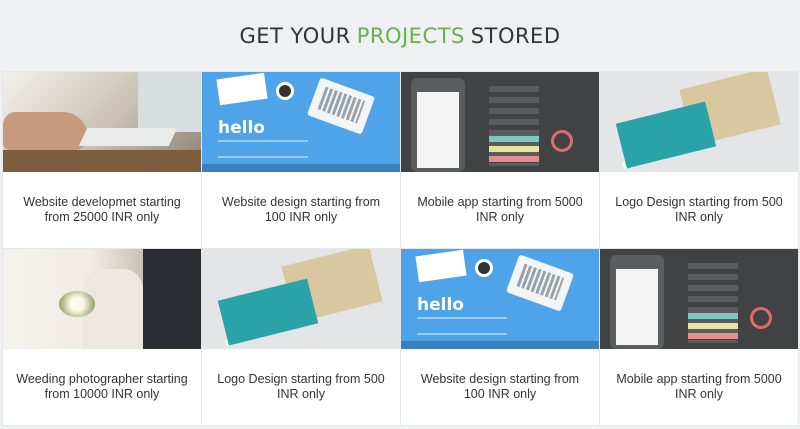 Image resolution: width=800 pixels, height=429 pixels. What do you see at coordinates (515, 36) in the screenshot?
I see `title-post: STORED` at bounding box center [515, 36].